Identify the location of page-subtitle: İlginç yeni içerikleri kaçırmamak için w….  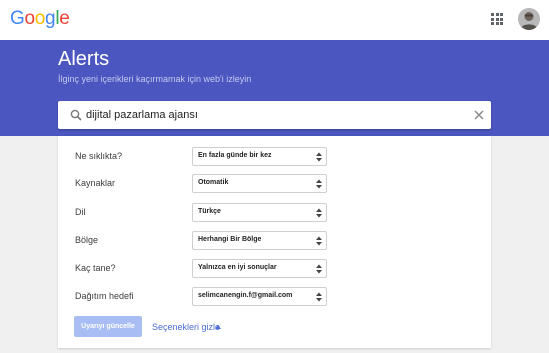
(155, 79).